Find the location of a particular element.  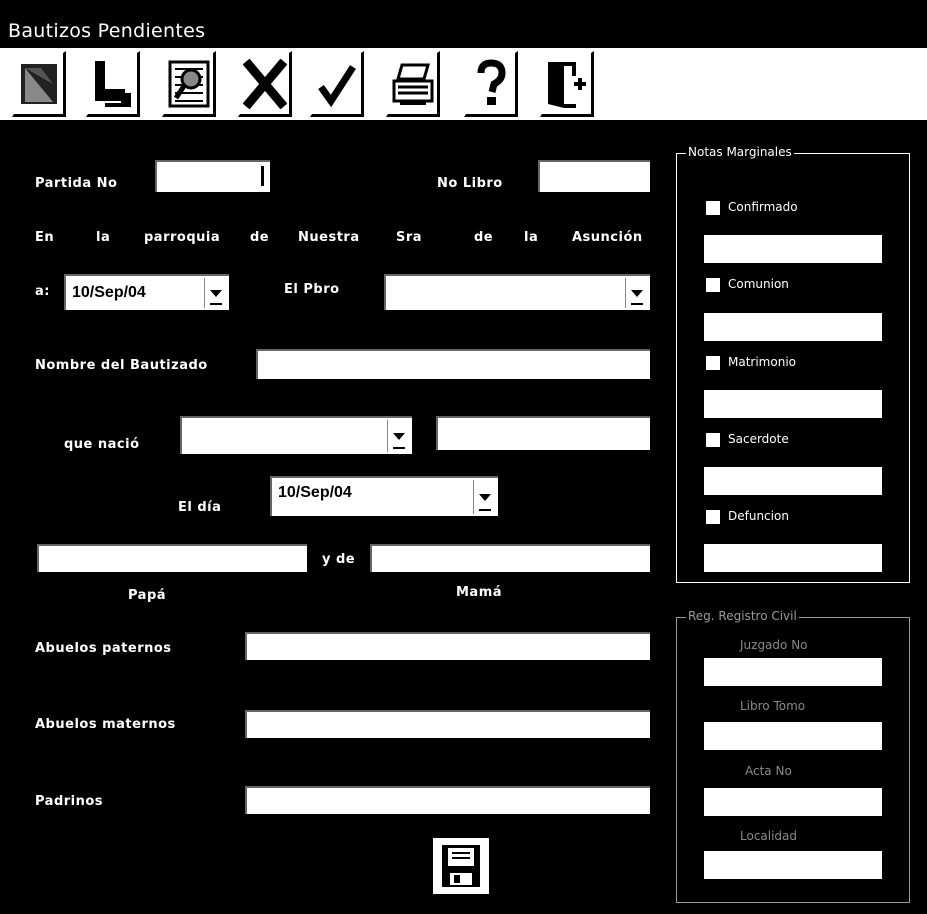

mama-input is located at coordinates (510, 558).